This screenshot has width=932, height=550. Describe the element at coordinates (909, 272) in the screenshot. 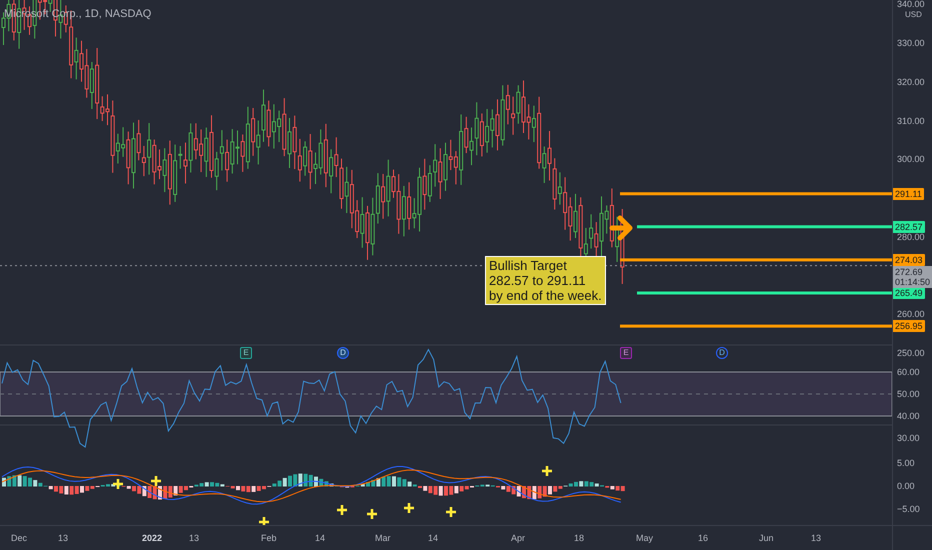

I see `last-price-value: 272.69` at that location.